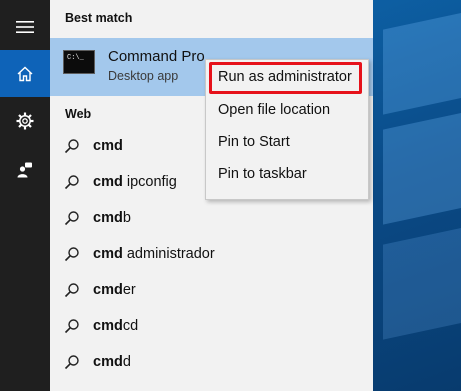 This screenshot has width=461, height=391. What do you see at coordinates (274, 110) in the screenshot?
I see `open-file-location-item: Open file location` at bounding box center [274, 110].